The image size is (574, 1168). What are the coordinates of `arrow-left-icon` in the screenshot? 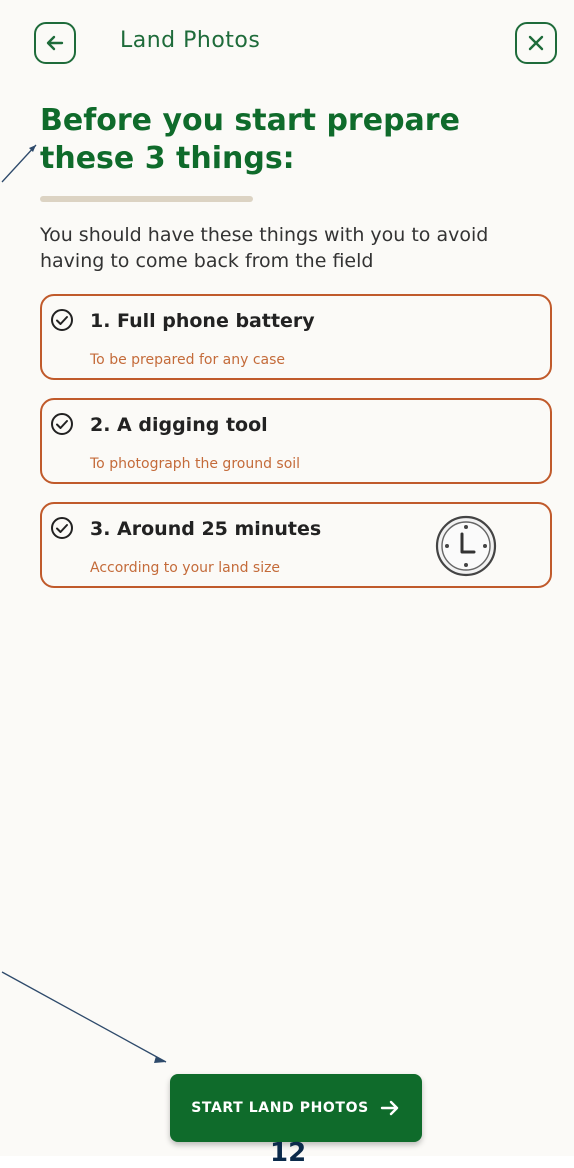 It's located at (55, 43).